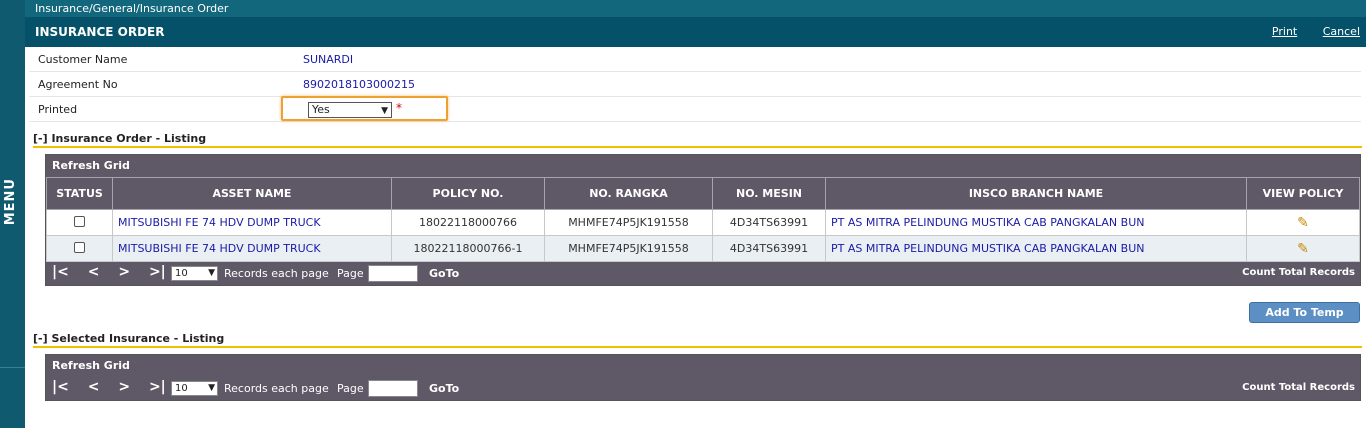 The image size is (1366, 428). Describe the element at coordinates (769, 193) in the screenshot. I see `col-no-mesin: NO. MESIN` at that location.